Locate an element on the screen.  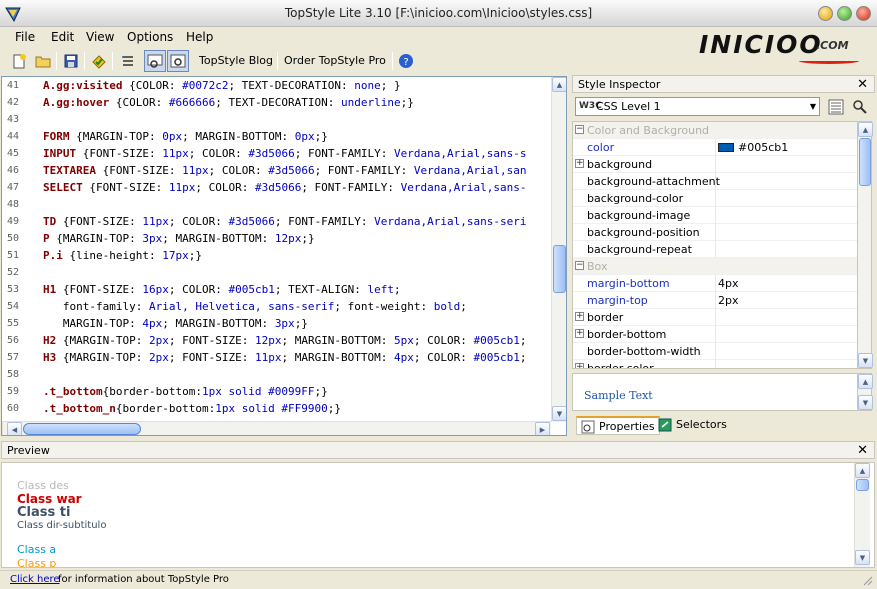
scroll-right-arrow-icon: ▶ is located at coordinates (542, 428).